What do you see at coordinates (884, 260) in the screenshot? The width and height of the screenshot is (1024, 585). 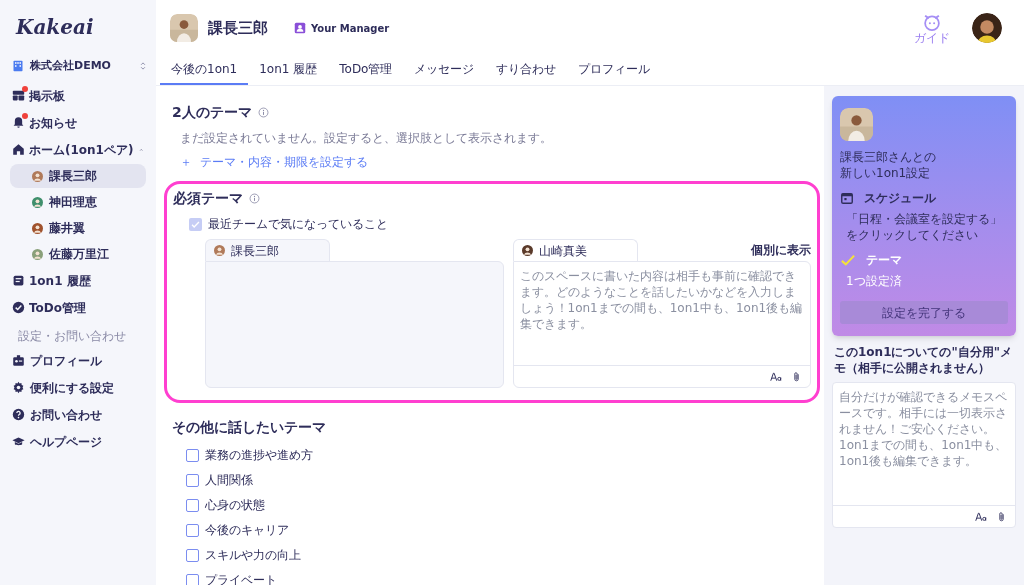 I see `step-title: テーマ` at bounding box center [884, 260].